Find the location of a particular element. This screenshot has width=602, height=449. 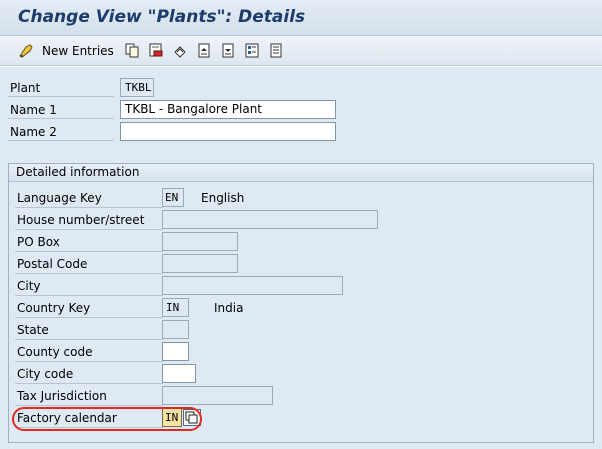

undo-icon is located at coordinates (180, 50).